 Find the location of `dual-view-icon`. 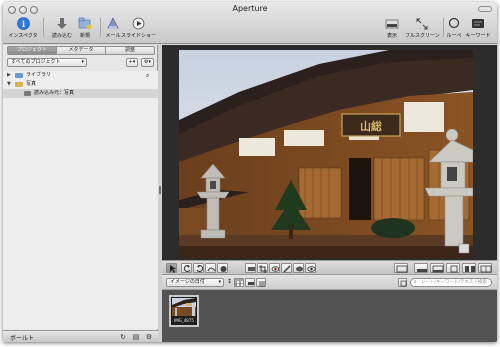

dual-view-icon is located at coordinates (470, 269).